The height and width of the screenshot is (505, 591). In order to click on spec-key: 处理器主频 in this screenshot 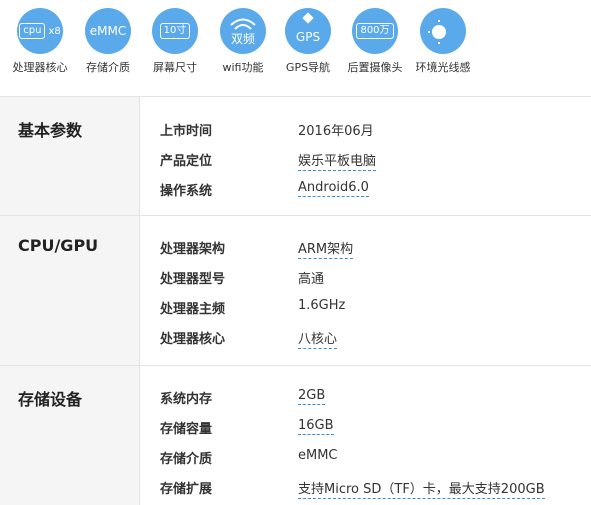, I will do `click(193, 309)`.